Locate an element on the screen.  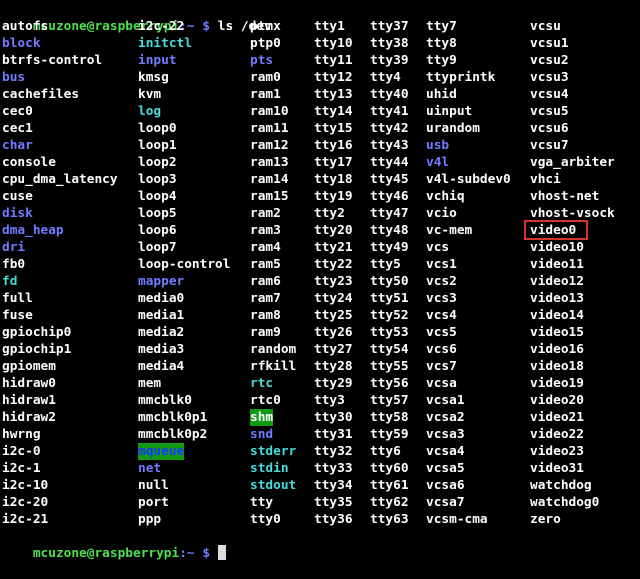
entry-ram3: ram3 is located at coordinates (265, 230).